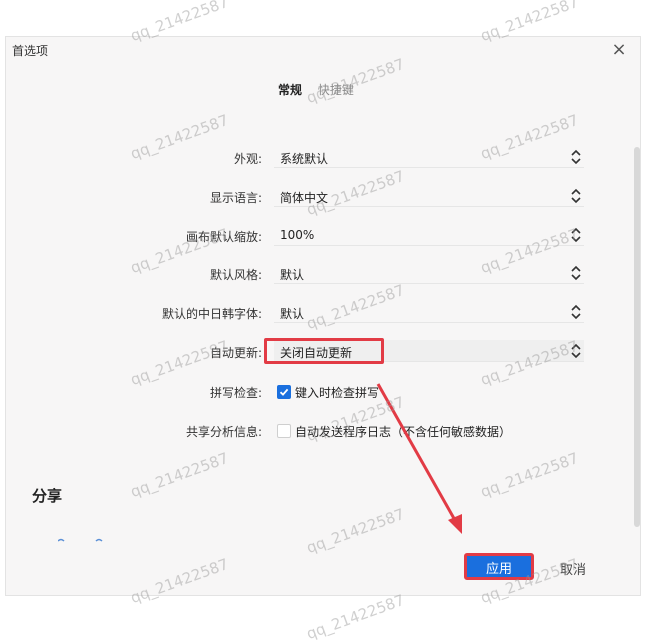  I want to click on setting-row-appearance: 外观: 系统默认, so click(324, 158).